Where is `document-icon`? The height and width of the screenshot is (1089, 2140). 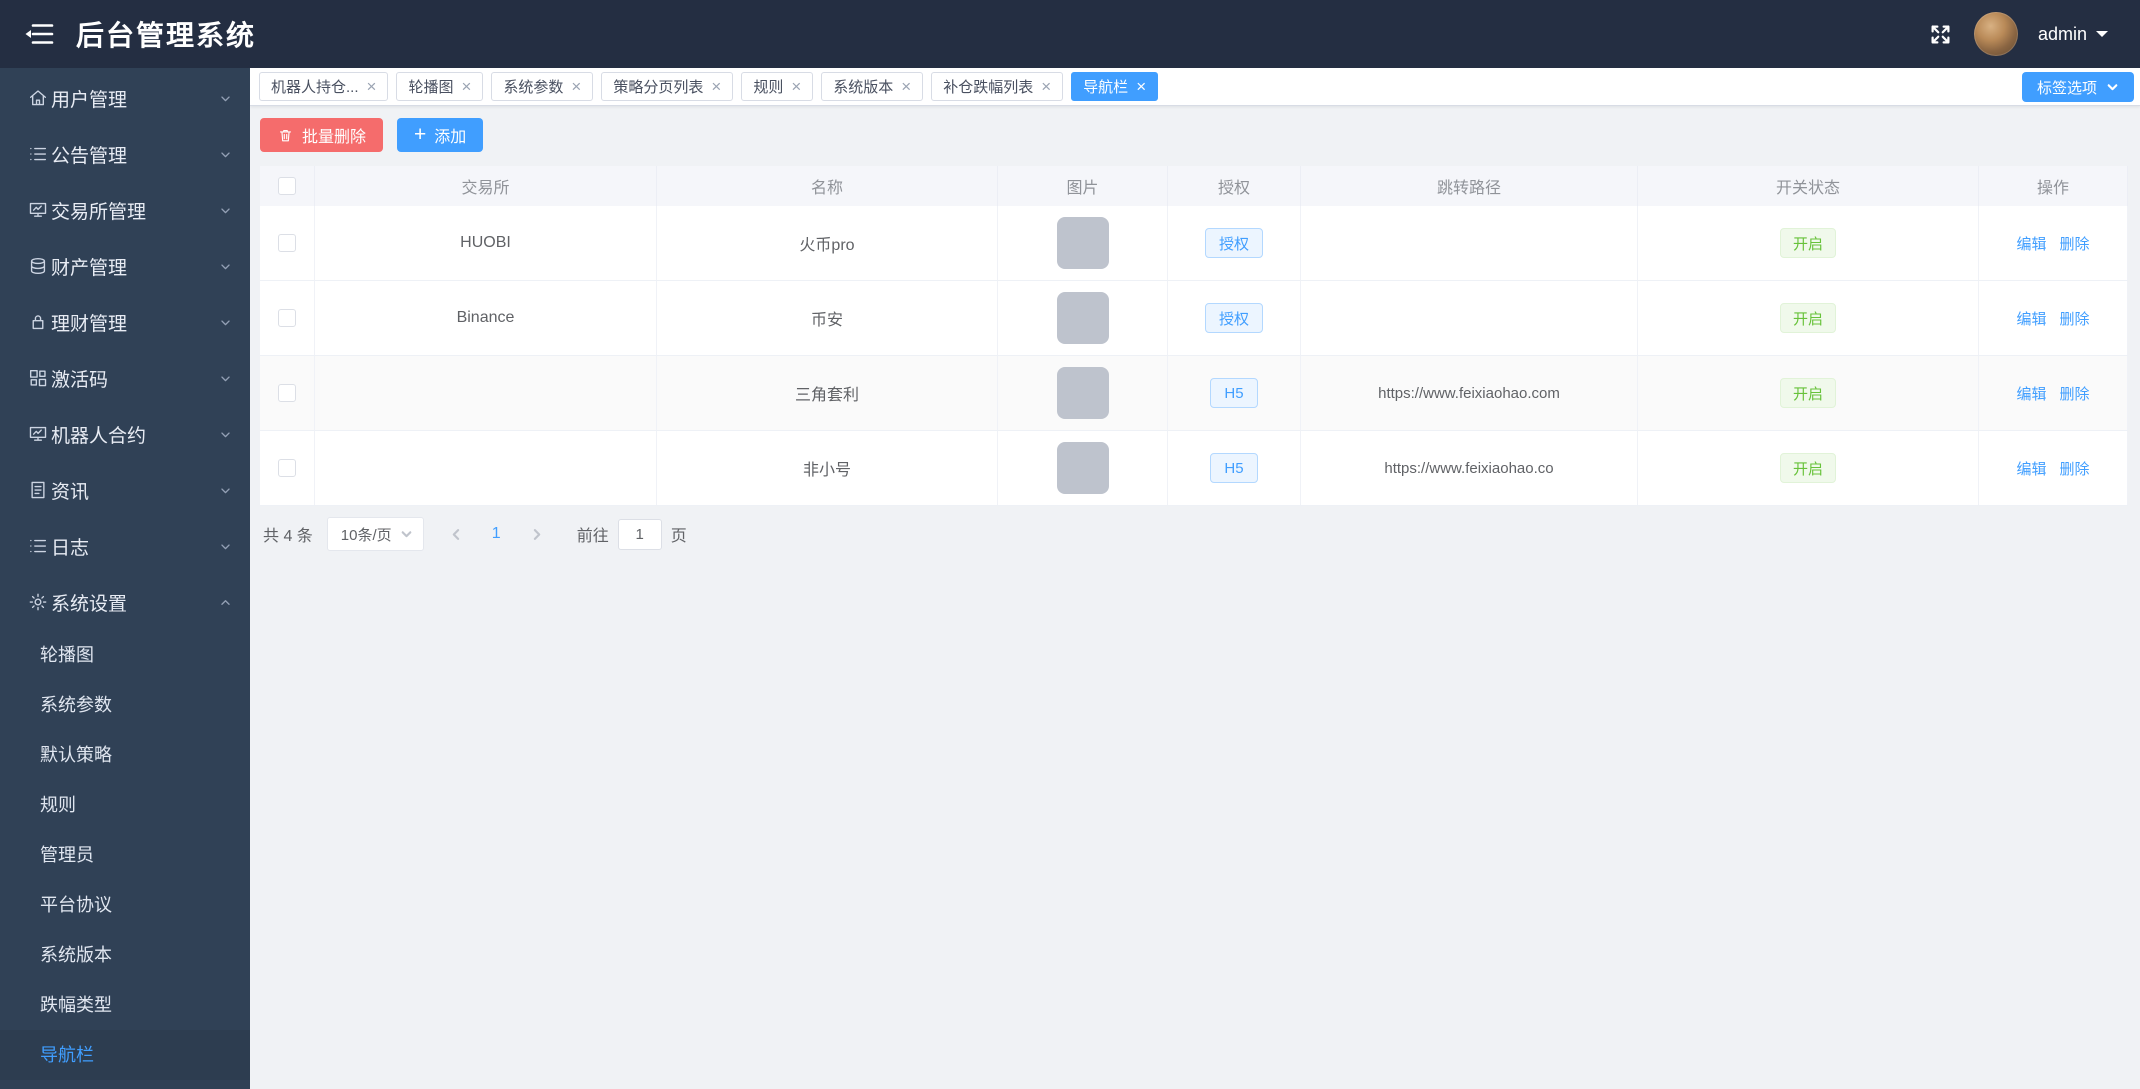 document-icon is located at coordinates (38, 490).